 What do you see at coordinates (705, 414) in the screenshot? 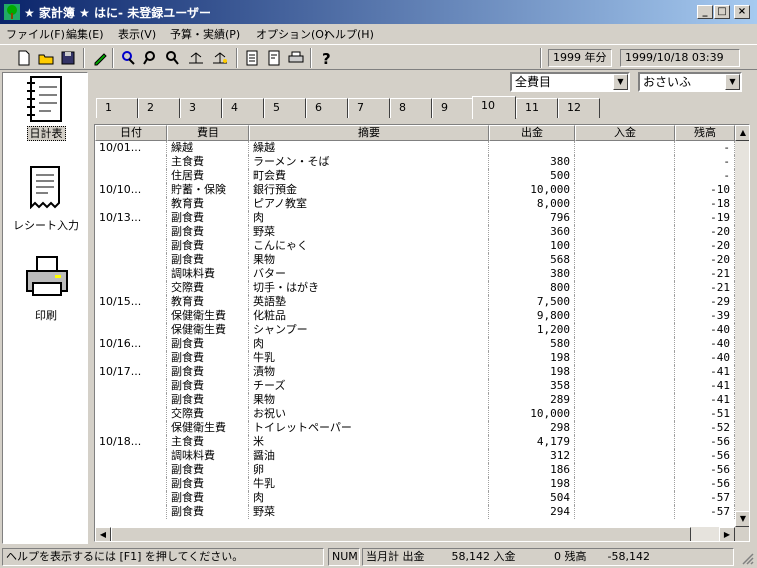
I see `cell-balance: -51` at bounding box center [705, 414].